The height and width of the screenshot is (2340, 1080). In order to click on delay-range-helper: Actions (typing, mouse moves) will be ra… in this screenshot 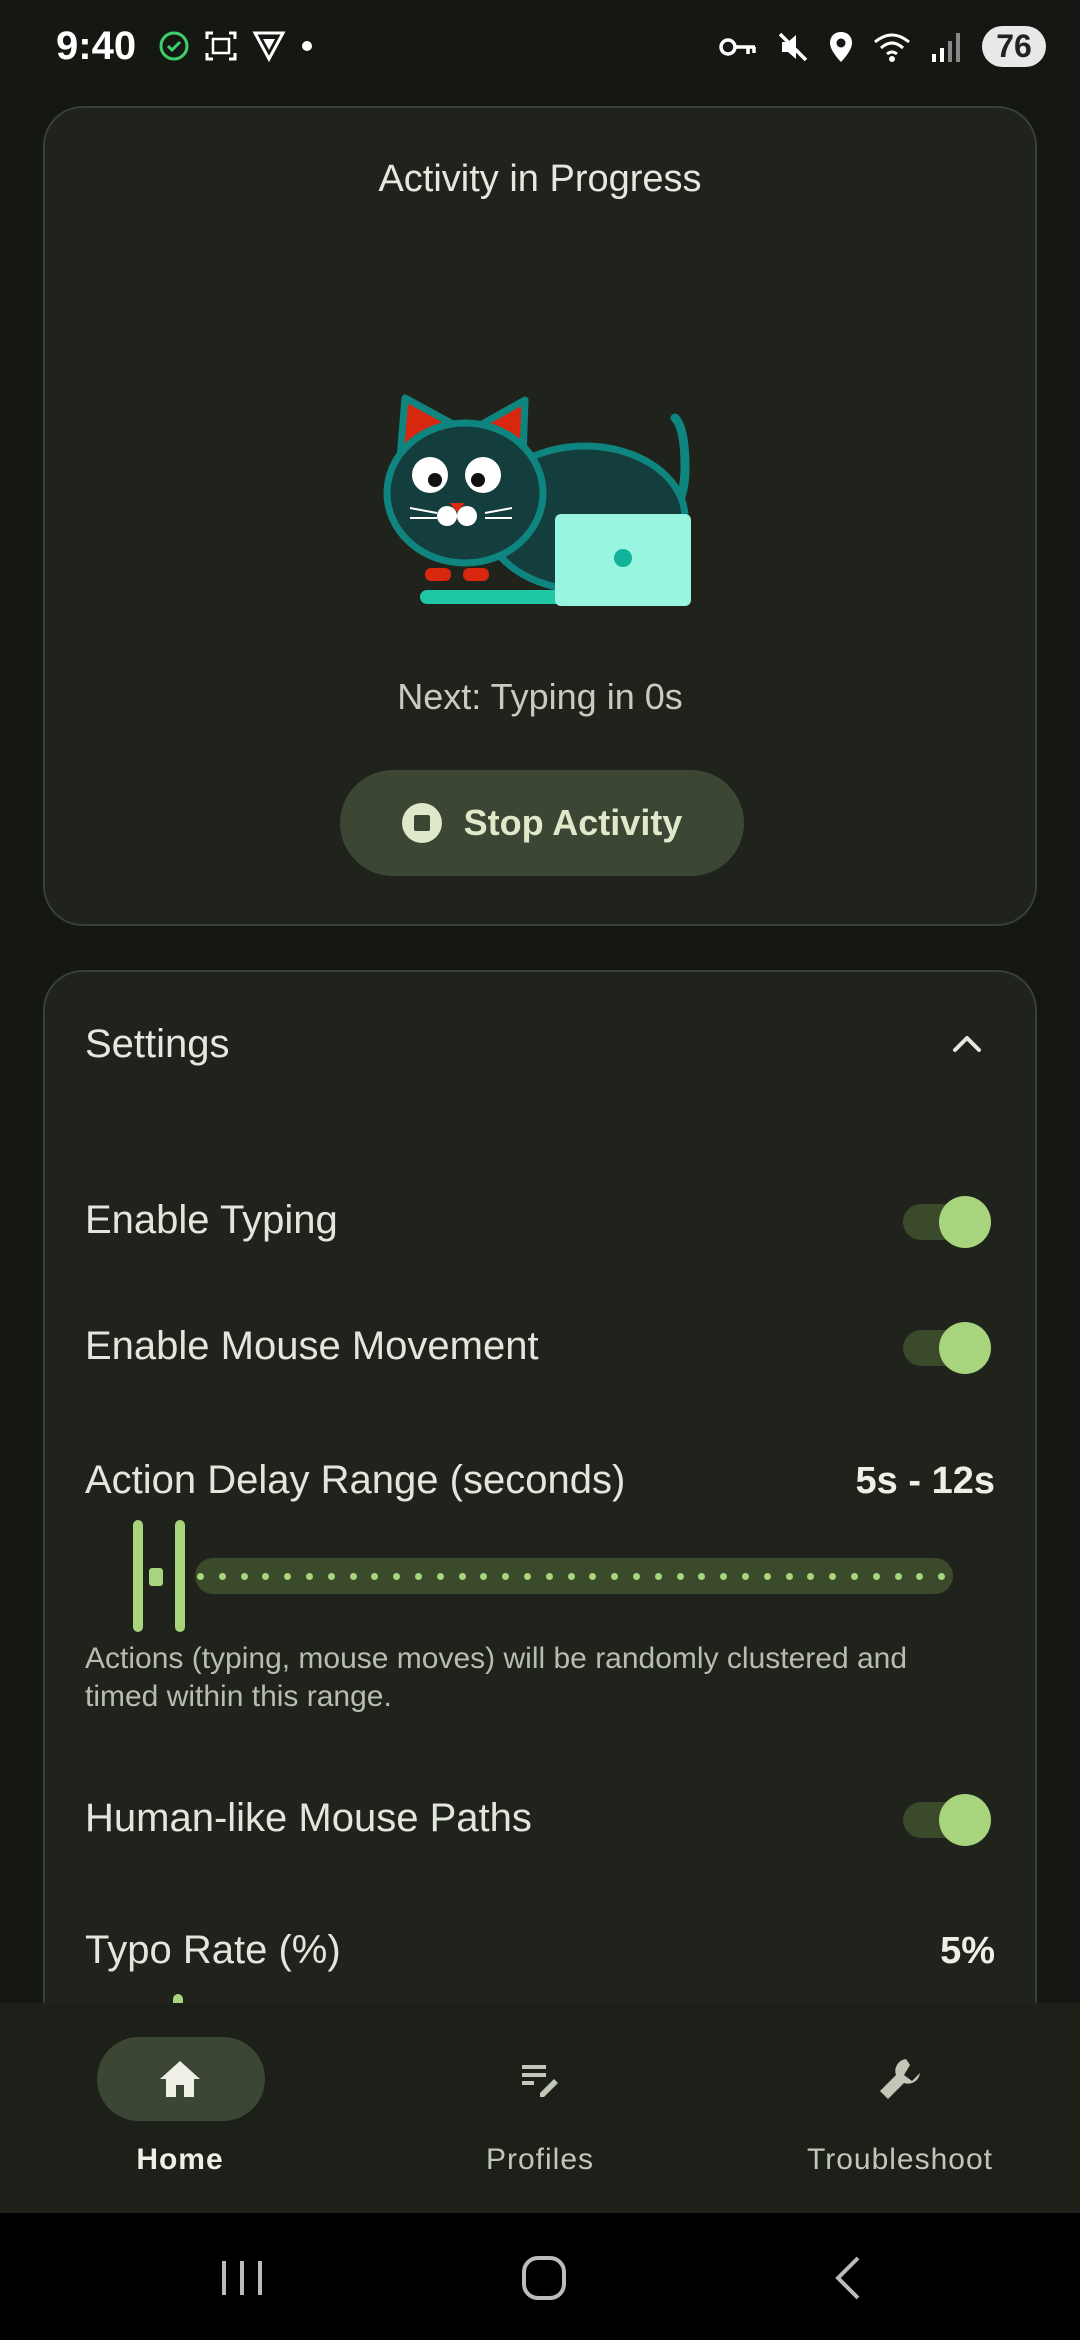, I will do `click(496, 1677)`.